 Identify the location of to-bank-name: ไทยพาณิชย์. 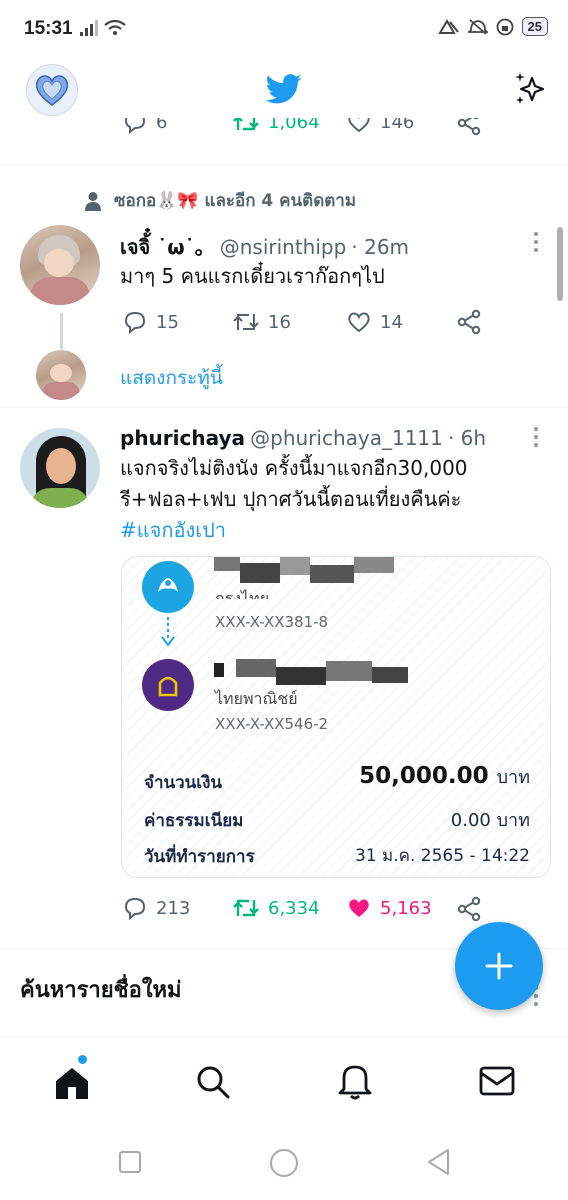
(256, 698).